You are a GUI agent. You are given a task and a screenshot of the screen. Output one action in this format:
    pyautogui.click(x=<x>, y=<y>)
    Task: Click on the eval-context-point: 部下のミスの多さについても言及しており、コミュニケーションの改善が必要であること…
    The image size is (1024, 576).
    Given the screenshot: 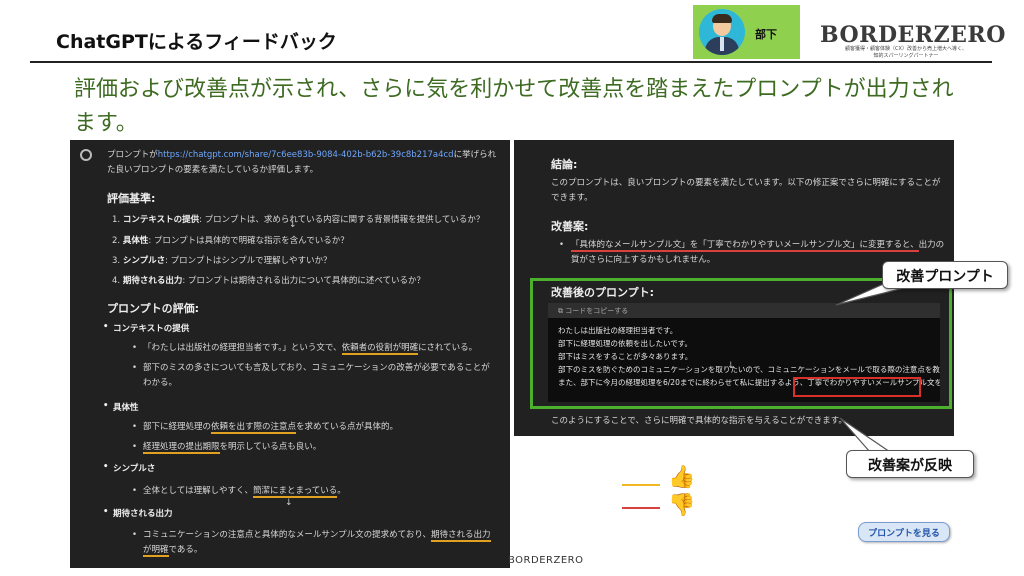 What is the action you would take?
    pyautogui.click(x=315, y=376)
    